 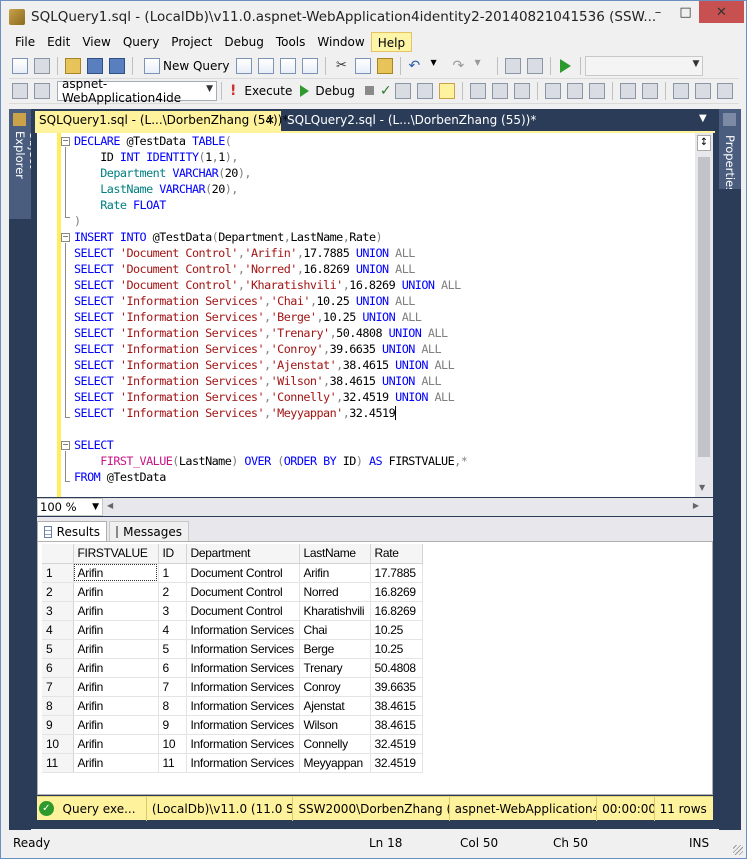 I want to click on cell-id: 4, so click(x=172, y=630).